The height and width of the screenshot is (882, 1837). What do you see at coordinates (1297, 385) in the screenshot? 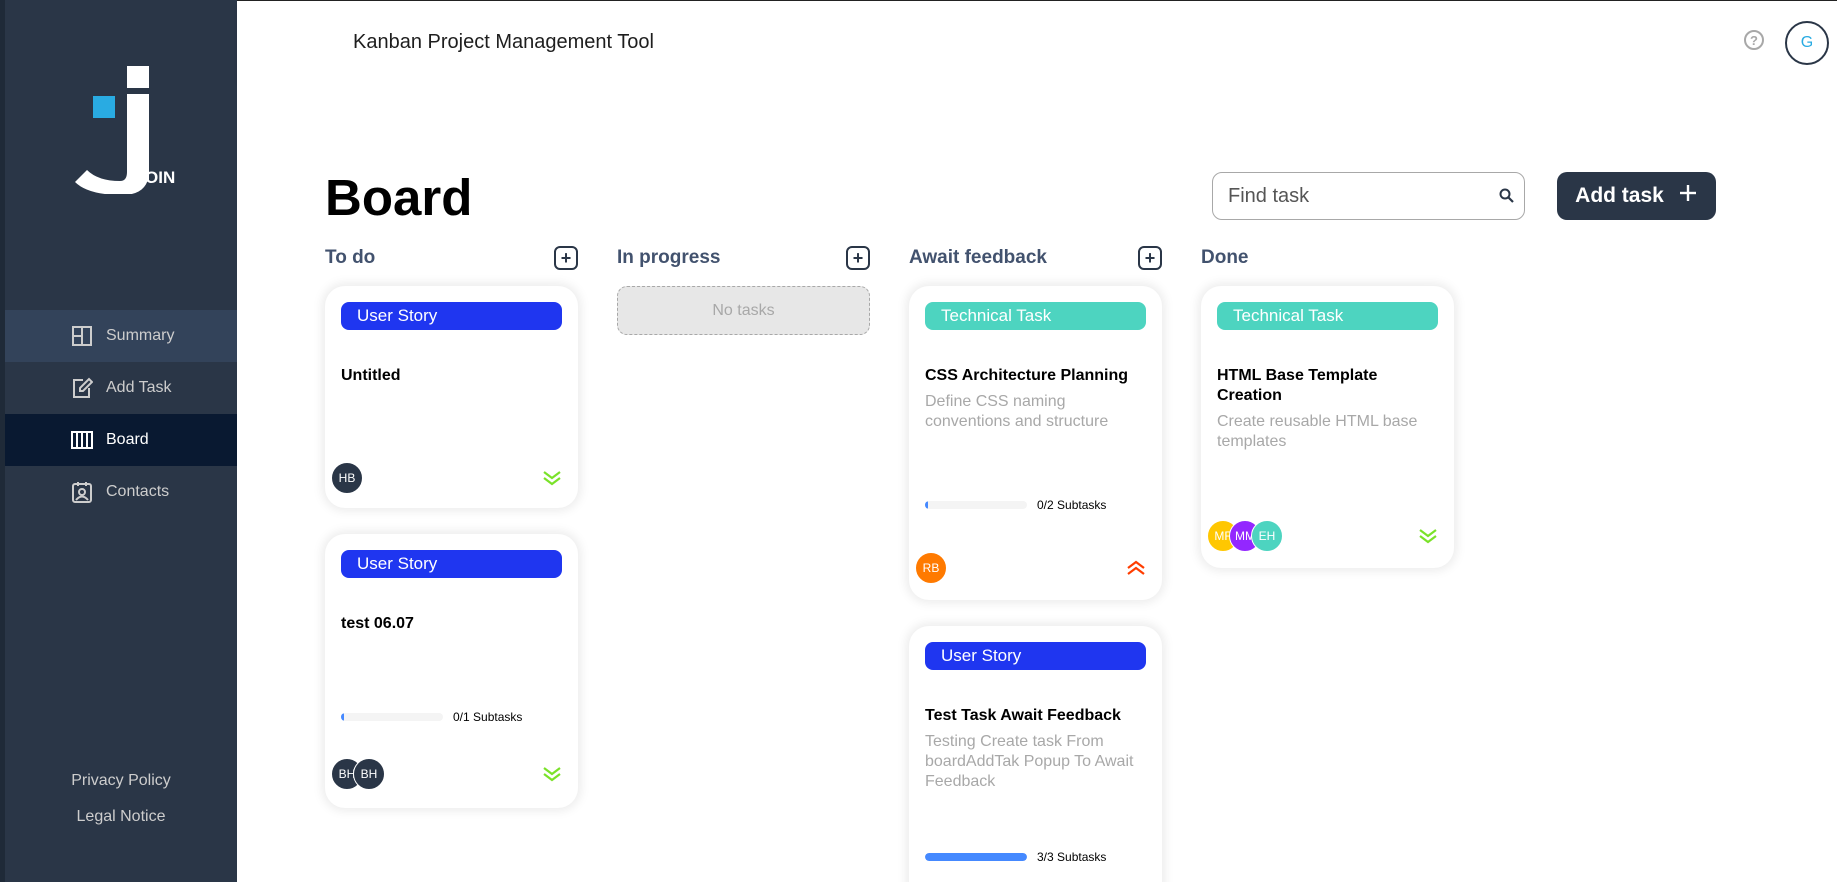
I see `task-title: HTML Base Template Creation` at bounding box center [1297, 385].